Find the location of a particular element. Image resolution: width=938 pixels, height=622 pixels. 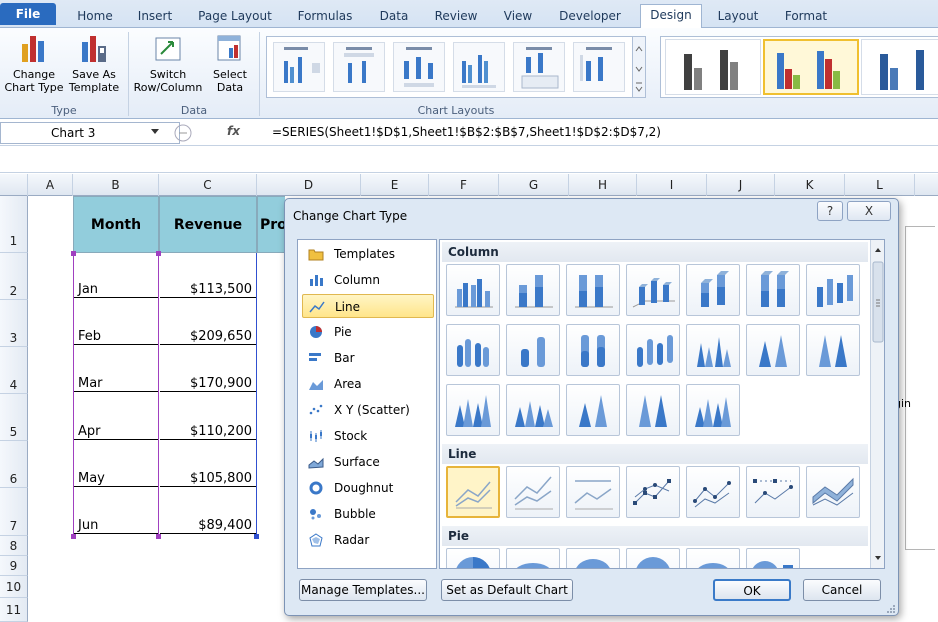

tab-home: Home is located at coordinates (95, 17).